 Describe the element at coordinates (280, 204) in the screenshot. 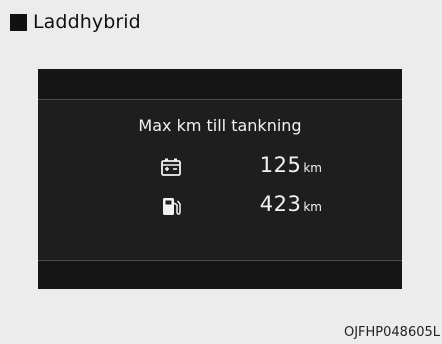

I see `fuel-range-number: 423` at that location.